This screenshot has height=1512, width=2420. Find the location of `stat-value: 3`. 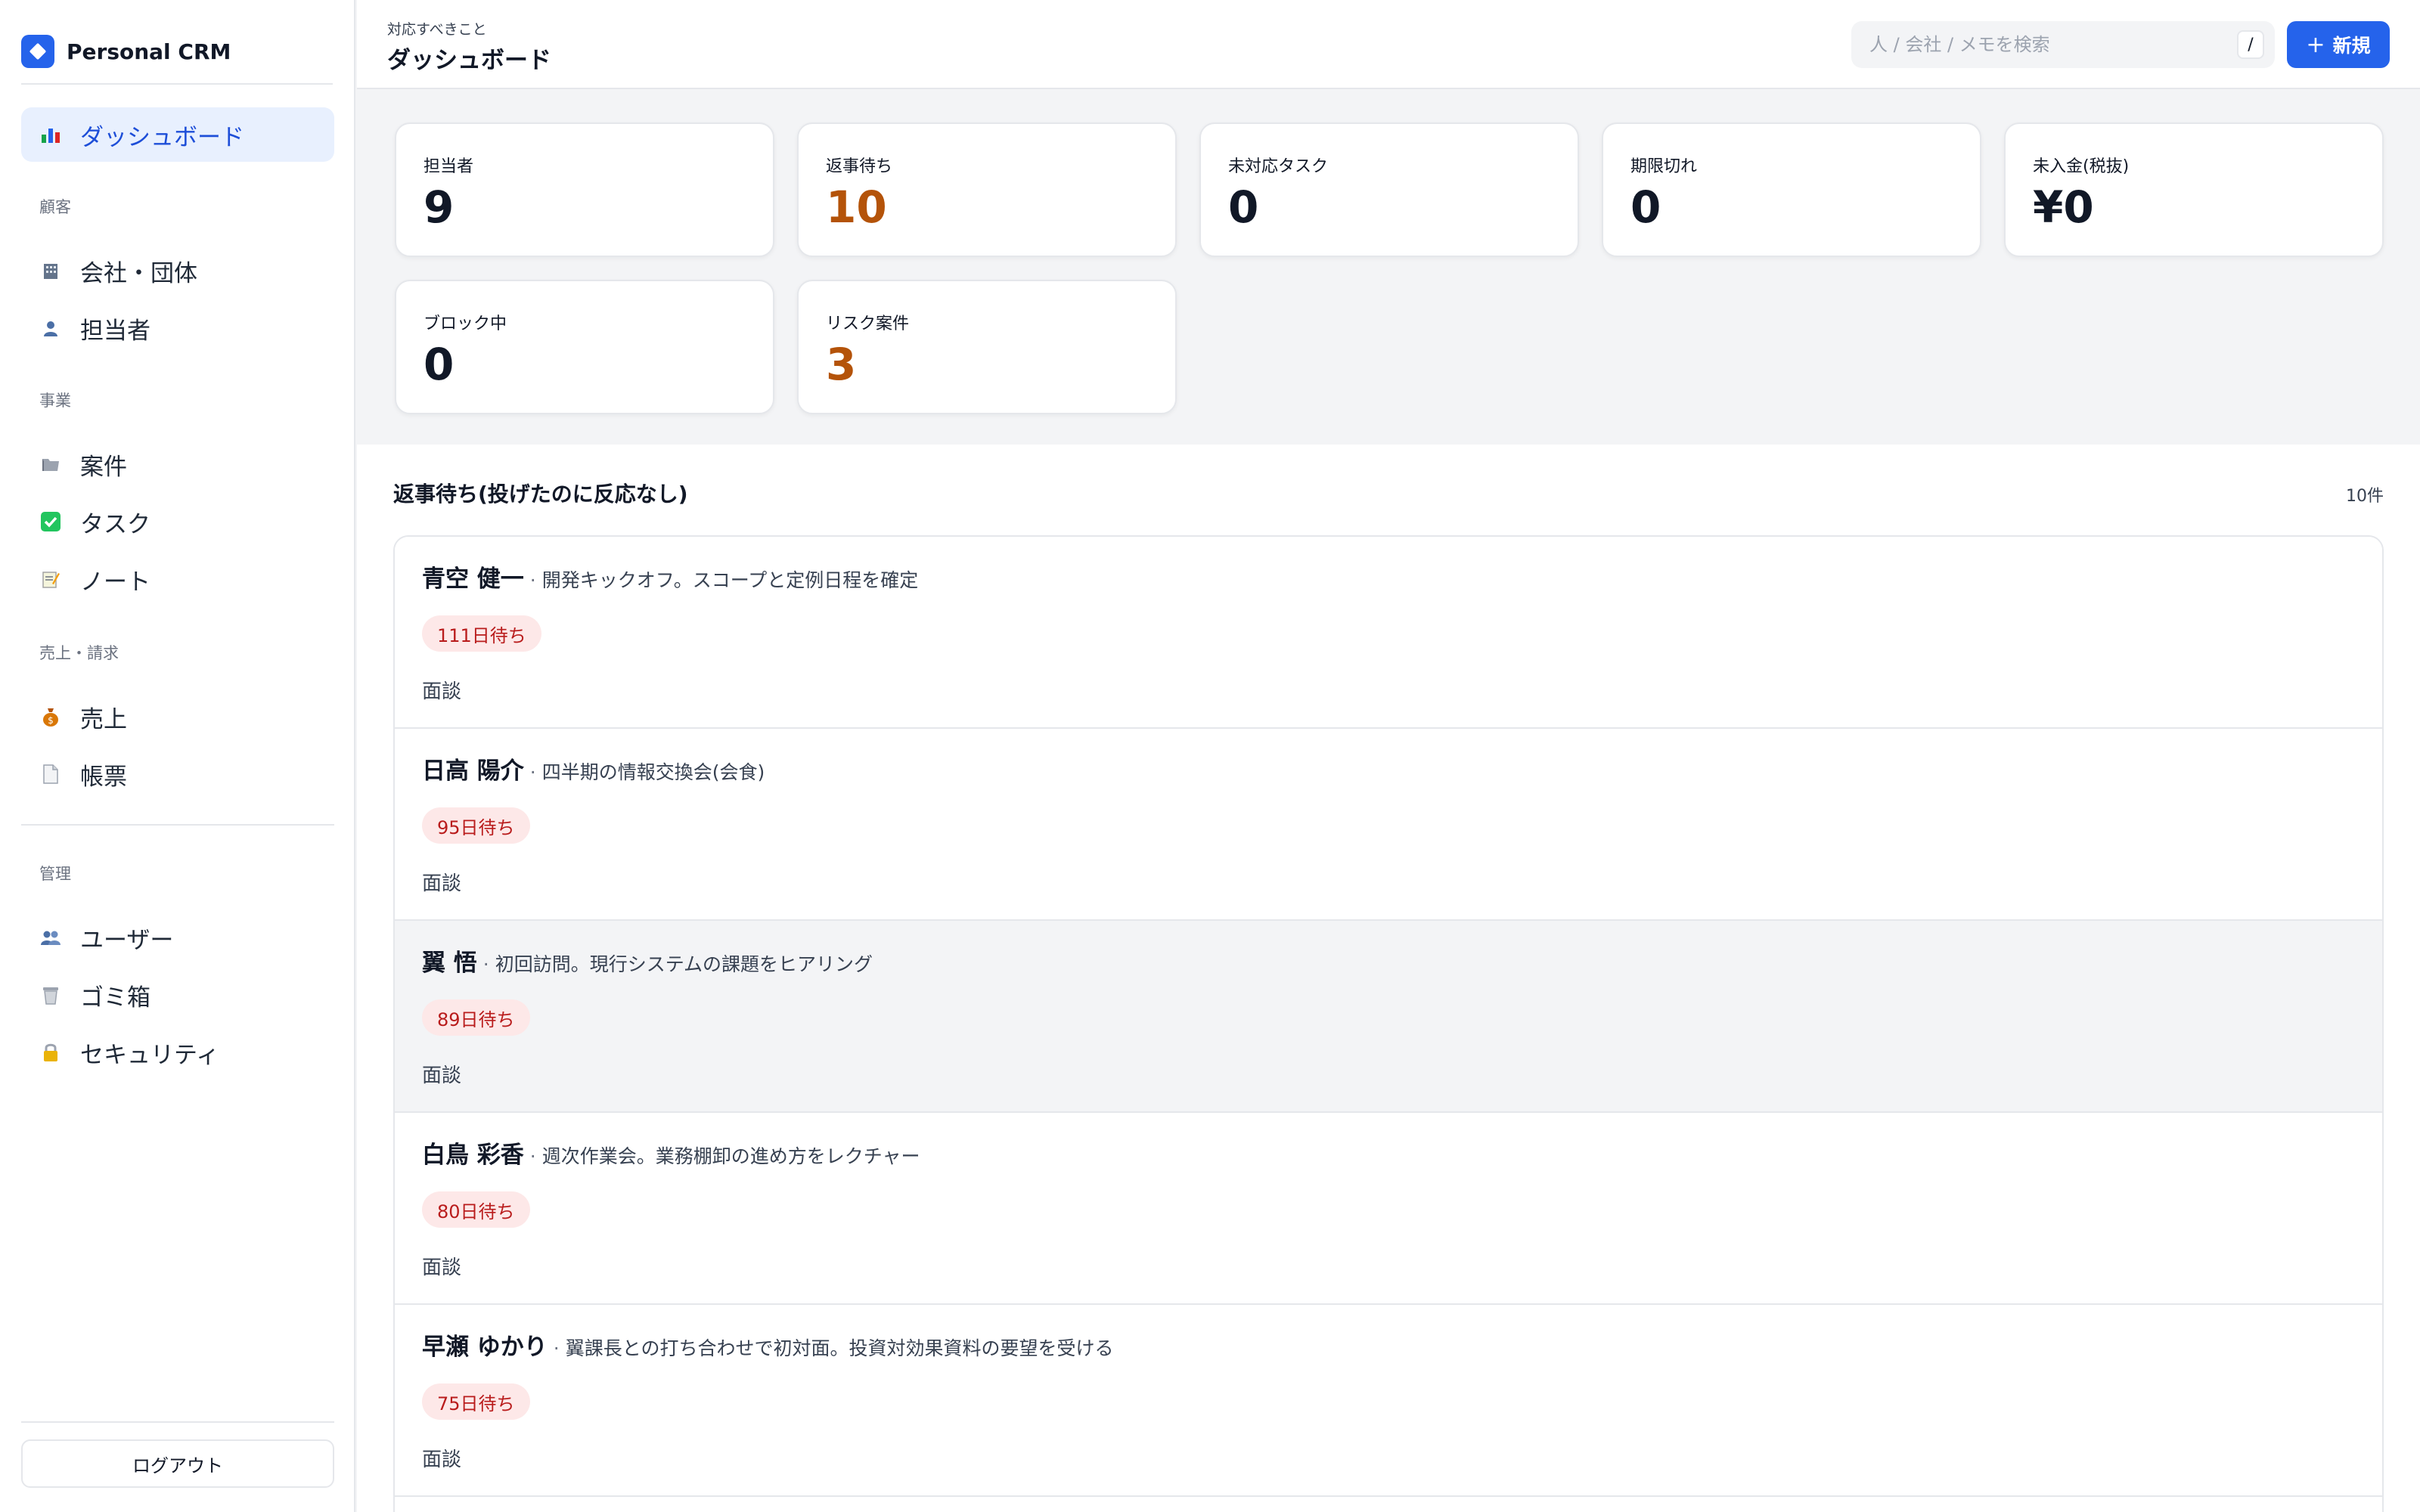

stat-value: 3 is located at coordinates (841, 364).